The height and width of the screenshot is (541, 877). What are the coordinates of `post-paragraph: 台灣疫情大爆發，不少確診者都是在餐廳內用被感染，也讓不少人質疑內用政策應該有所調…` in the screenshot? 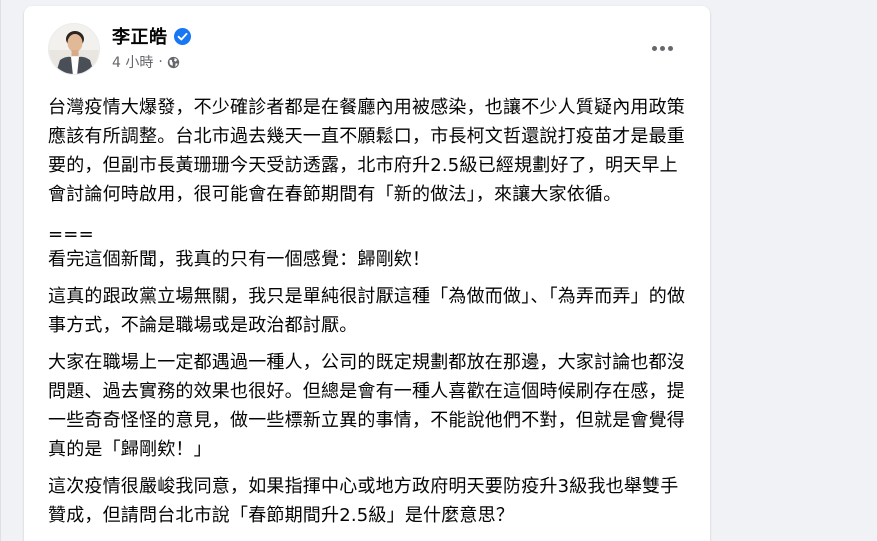 It's located at (366, 151).